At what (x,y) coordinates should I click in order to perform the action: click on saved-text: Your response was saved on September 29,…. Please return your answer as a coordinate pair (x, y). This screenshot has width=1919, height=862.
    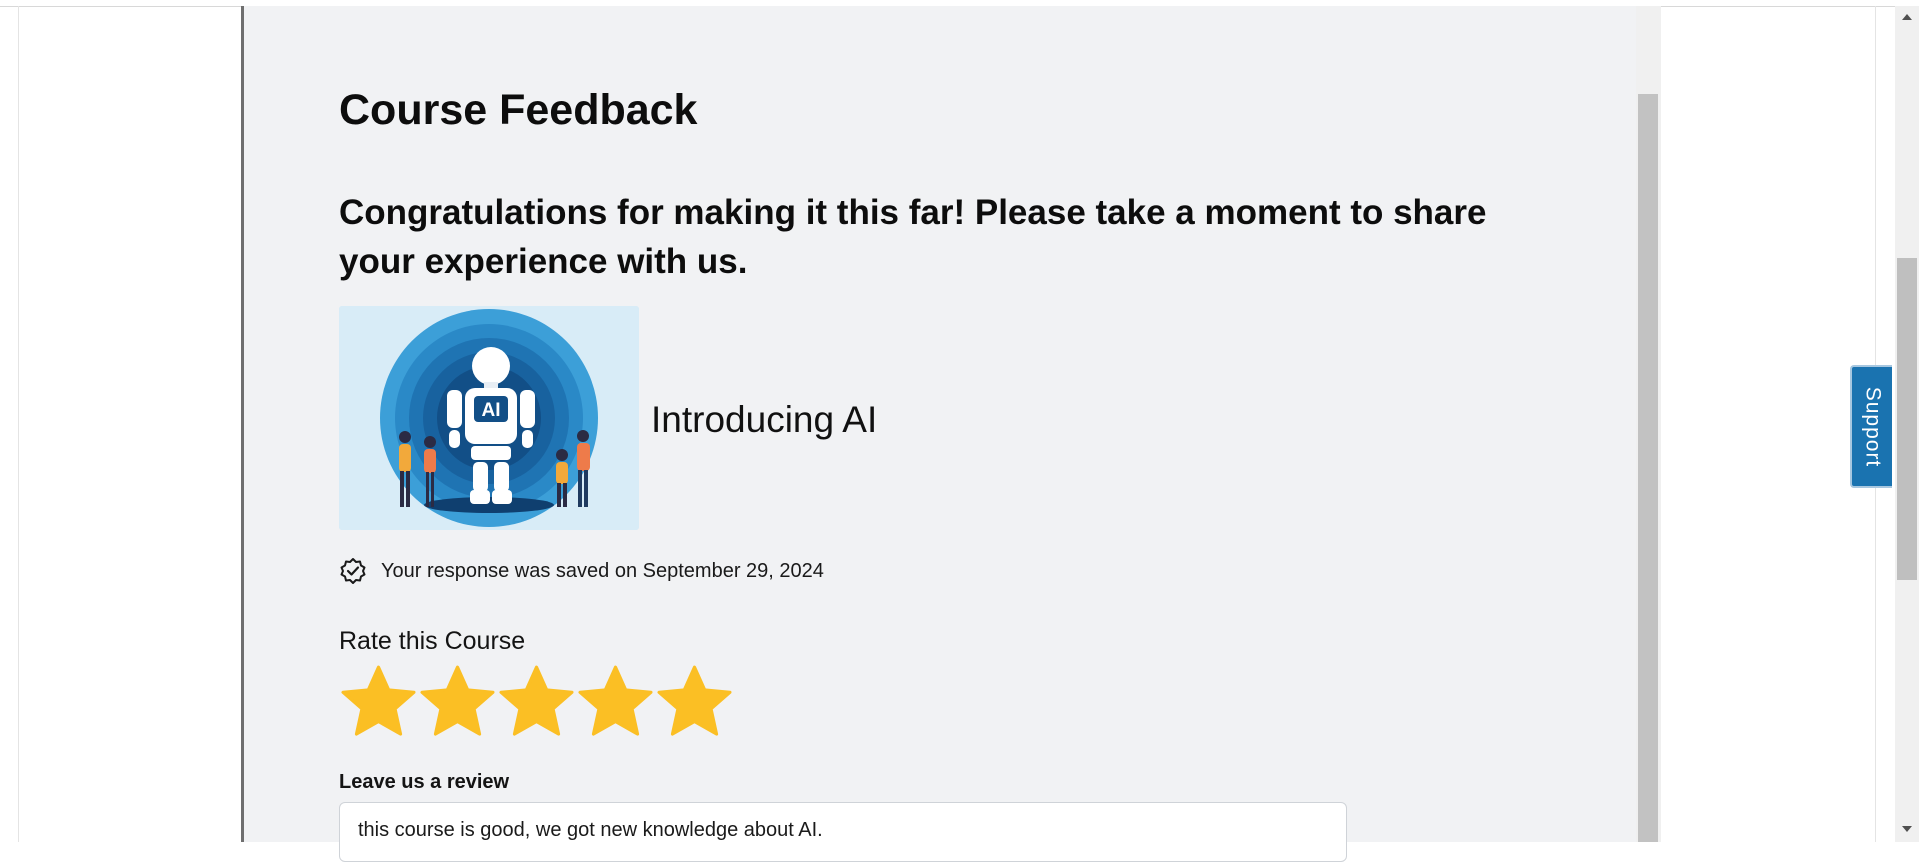
    Looking at the image, I should click on (602, 570).